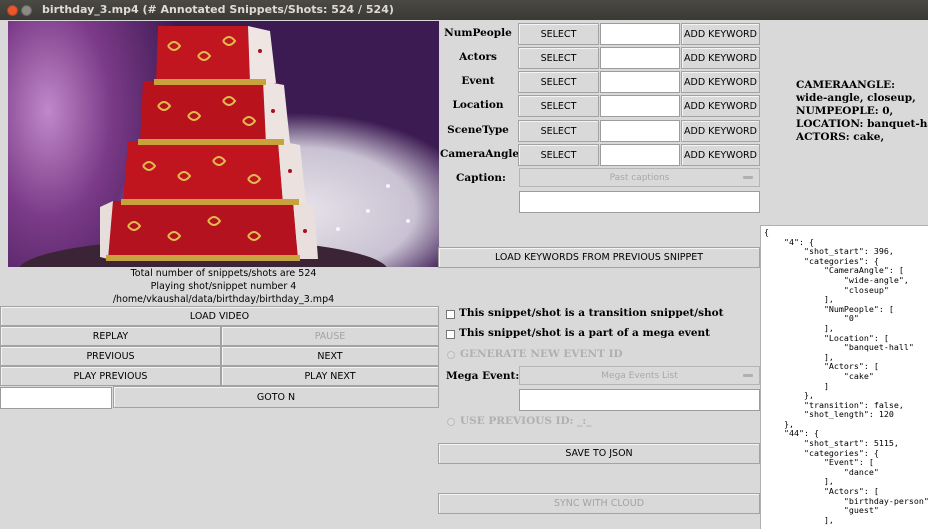 The height and width of the screenshot is (529, 928). What do you see at coordinates (56, 398) in the screenshot?
I see `goto-n-input` at bounding box center [56, 398].